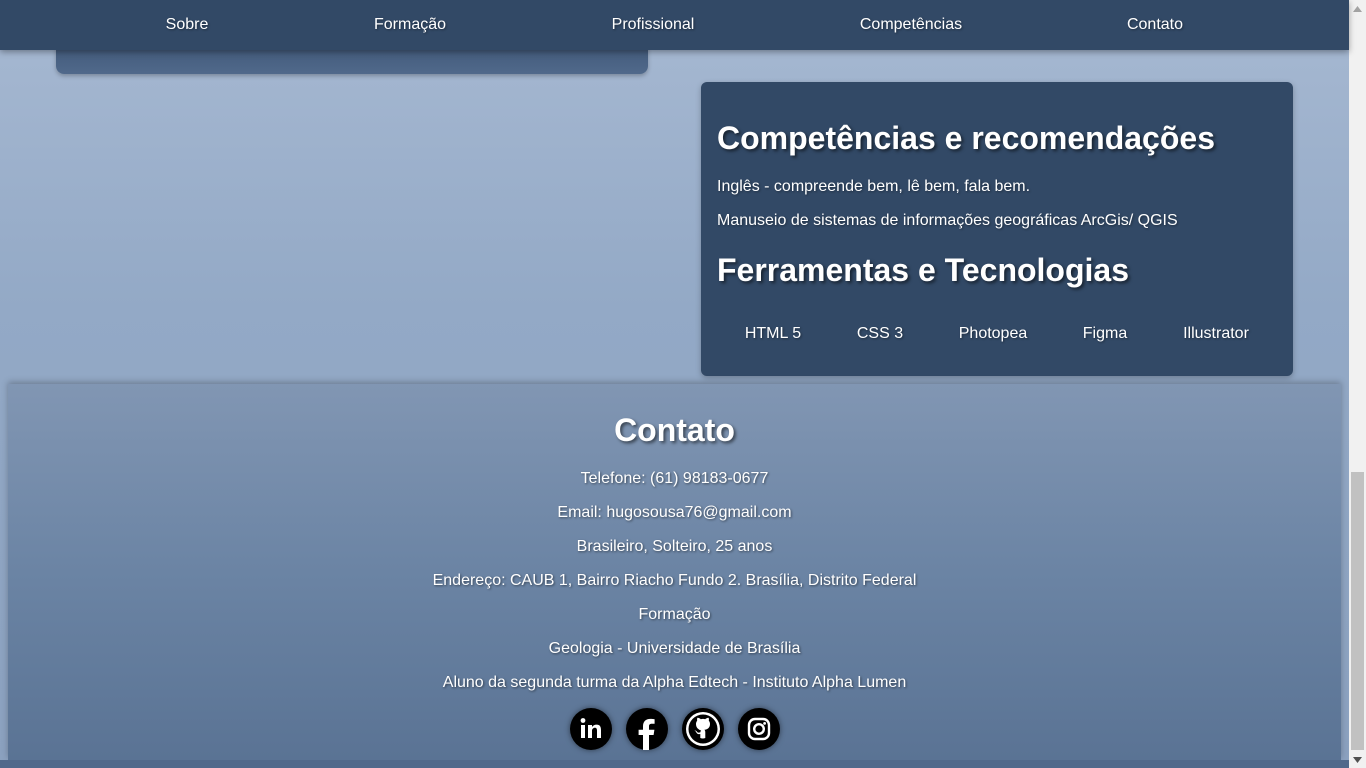 The height and width of the screenshot is (768, 1366). Describe the element at coordinates (993, 333) in the screenshot. I see `tool-photopea: Photopea` at that location.